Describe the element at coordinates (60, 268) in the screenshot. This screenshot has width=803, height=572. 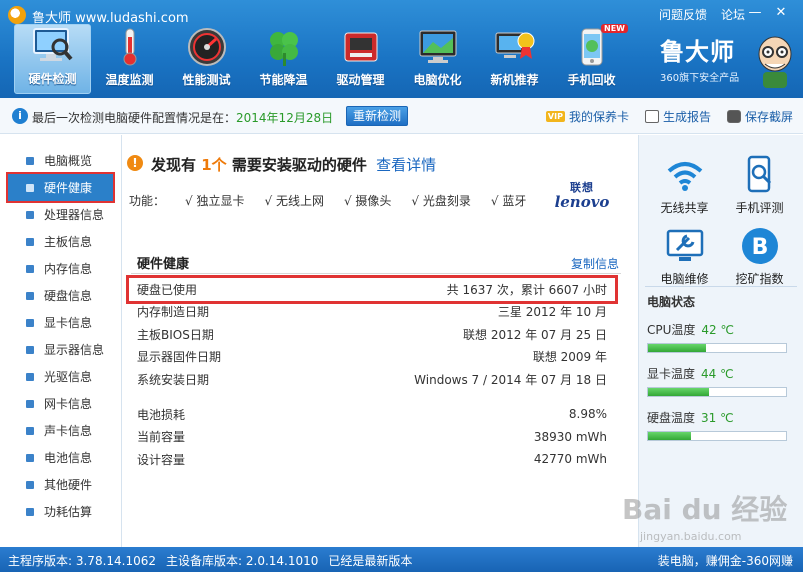
I see `sidebar-item-memory: 内存信息` at that location.